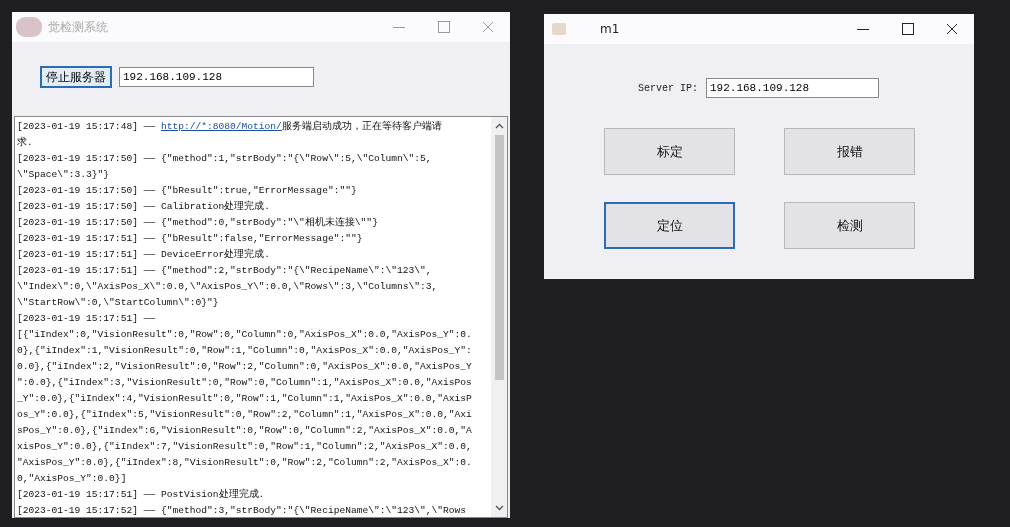 This screenshot has width=1010, height=527. Describe the element at coordinates (225, 271) in the screenshot. I see `log-line: [2023-01-19 15:17:51] —— {"method":2,"strBody":"{\"RecipeName\":\"123\",` at that location.